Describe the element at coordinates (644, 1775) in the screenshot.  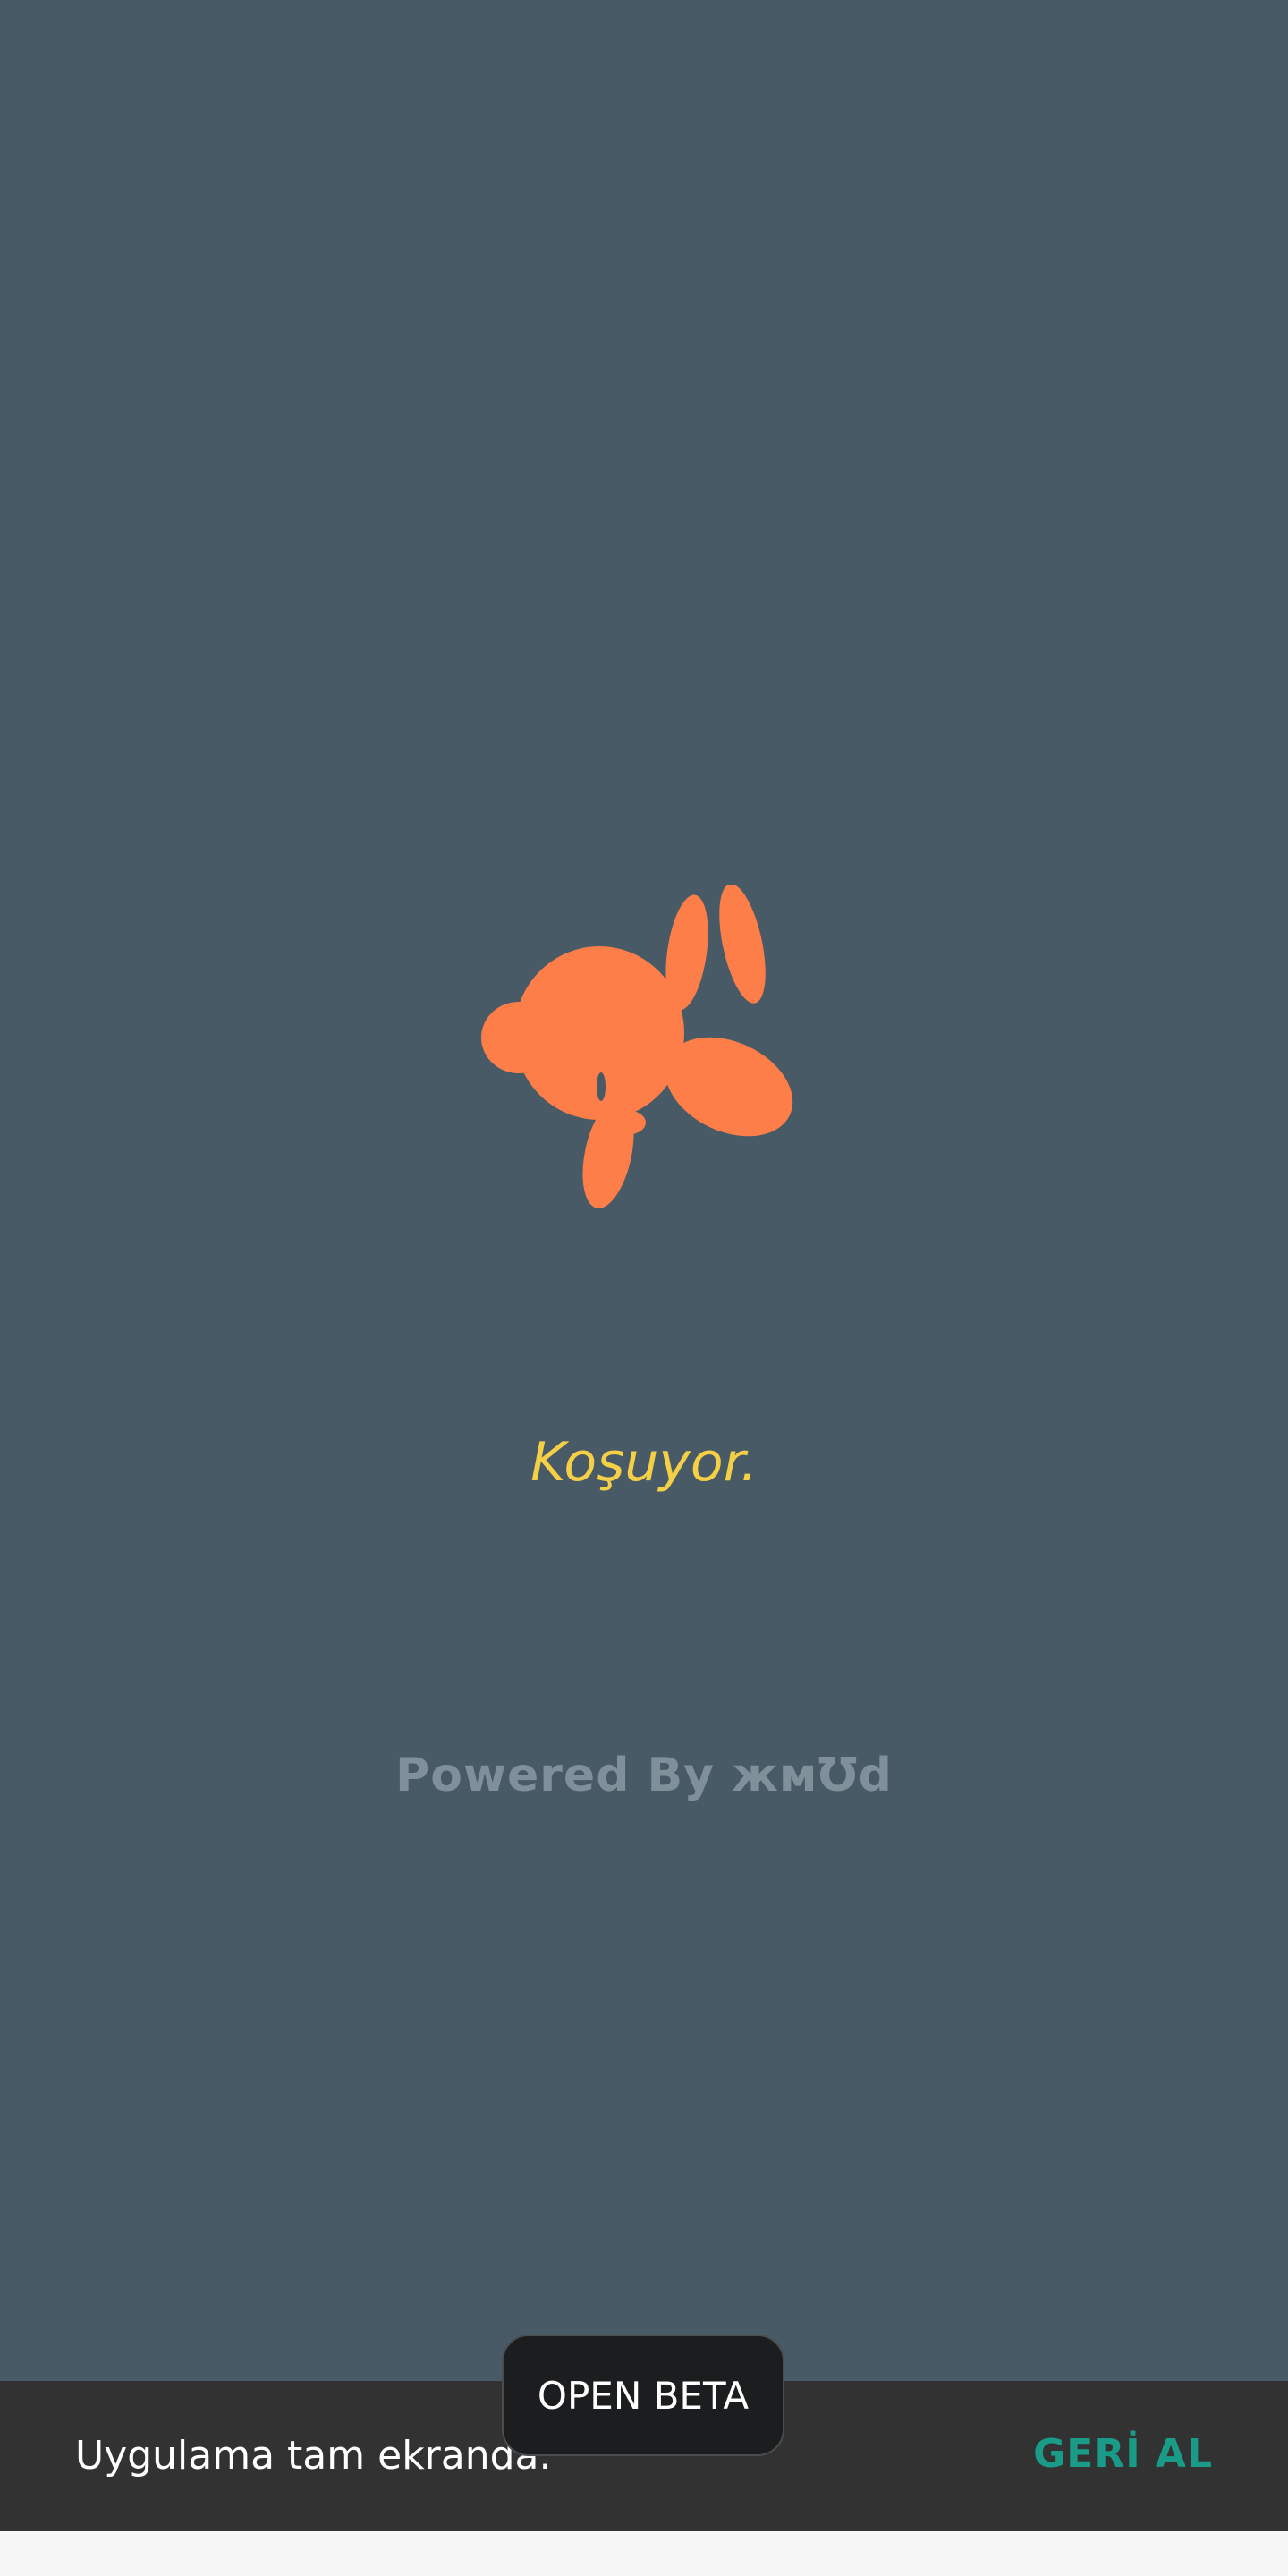
I see `powered-by-label: Powered By жмƱd` at that location.